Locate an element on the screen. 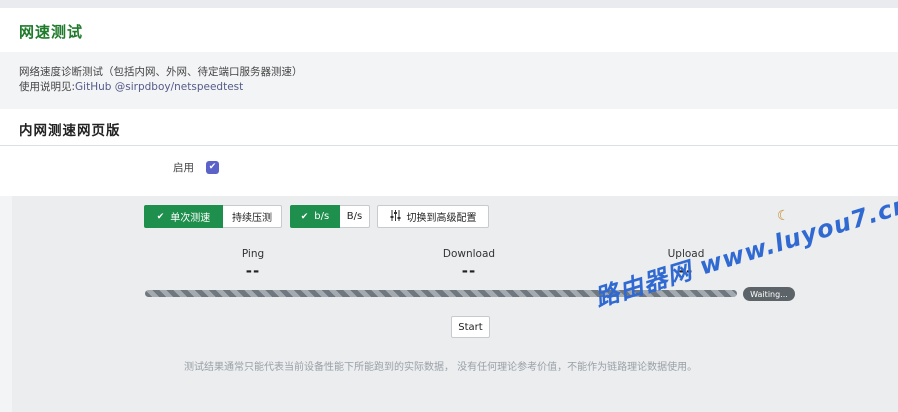  description-line: 网络速度诊断测试（包括内网、外网、待定端口服务器测速） is located at coordinates (161, 72).